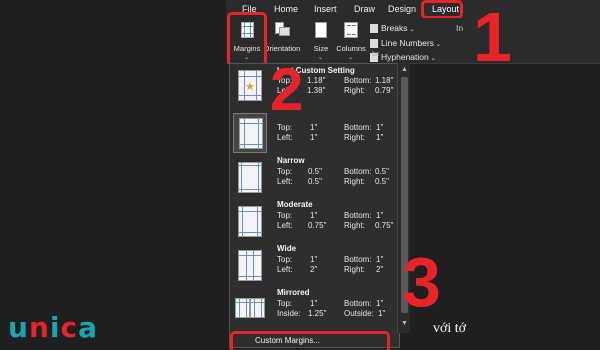 The image size is (600, 350). Describe the element at coordinates (404, 69) in the screenshot. I see `scroll-up-icon: ▲` at that location.